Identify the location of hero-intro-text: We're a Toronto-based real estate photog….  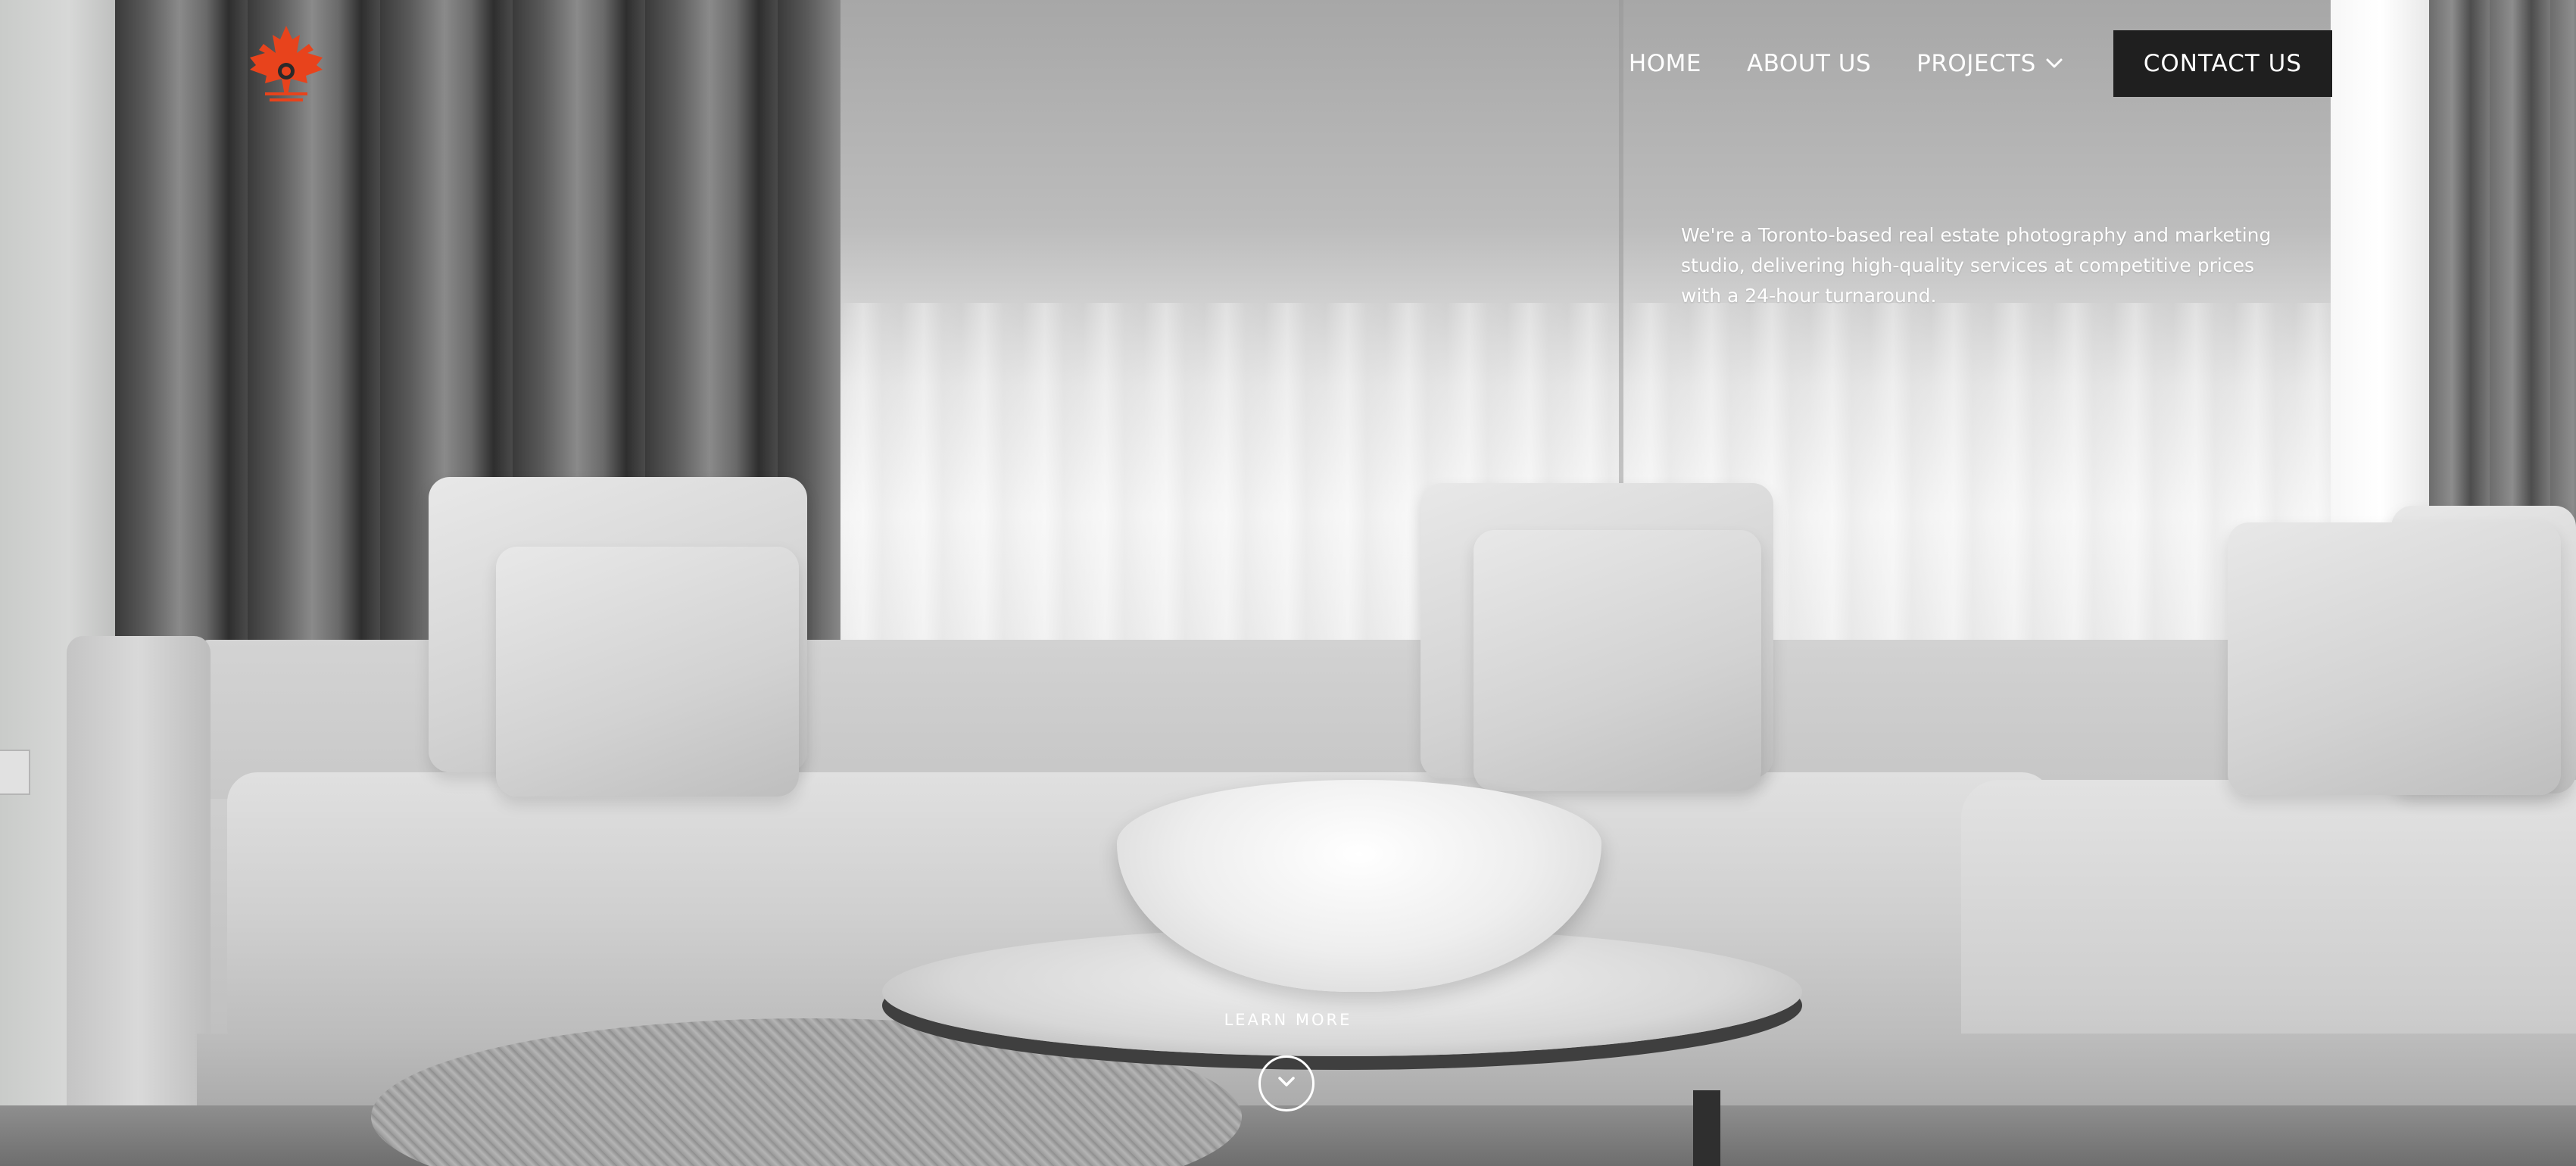
(1976, 265).